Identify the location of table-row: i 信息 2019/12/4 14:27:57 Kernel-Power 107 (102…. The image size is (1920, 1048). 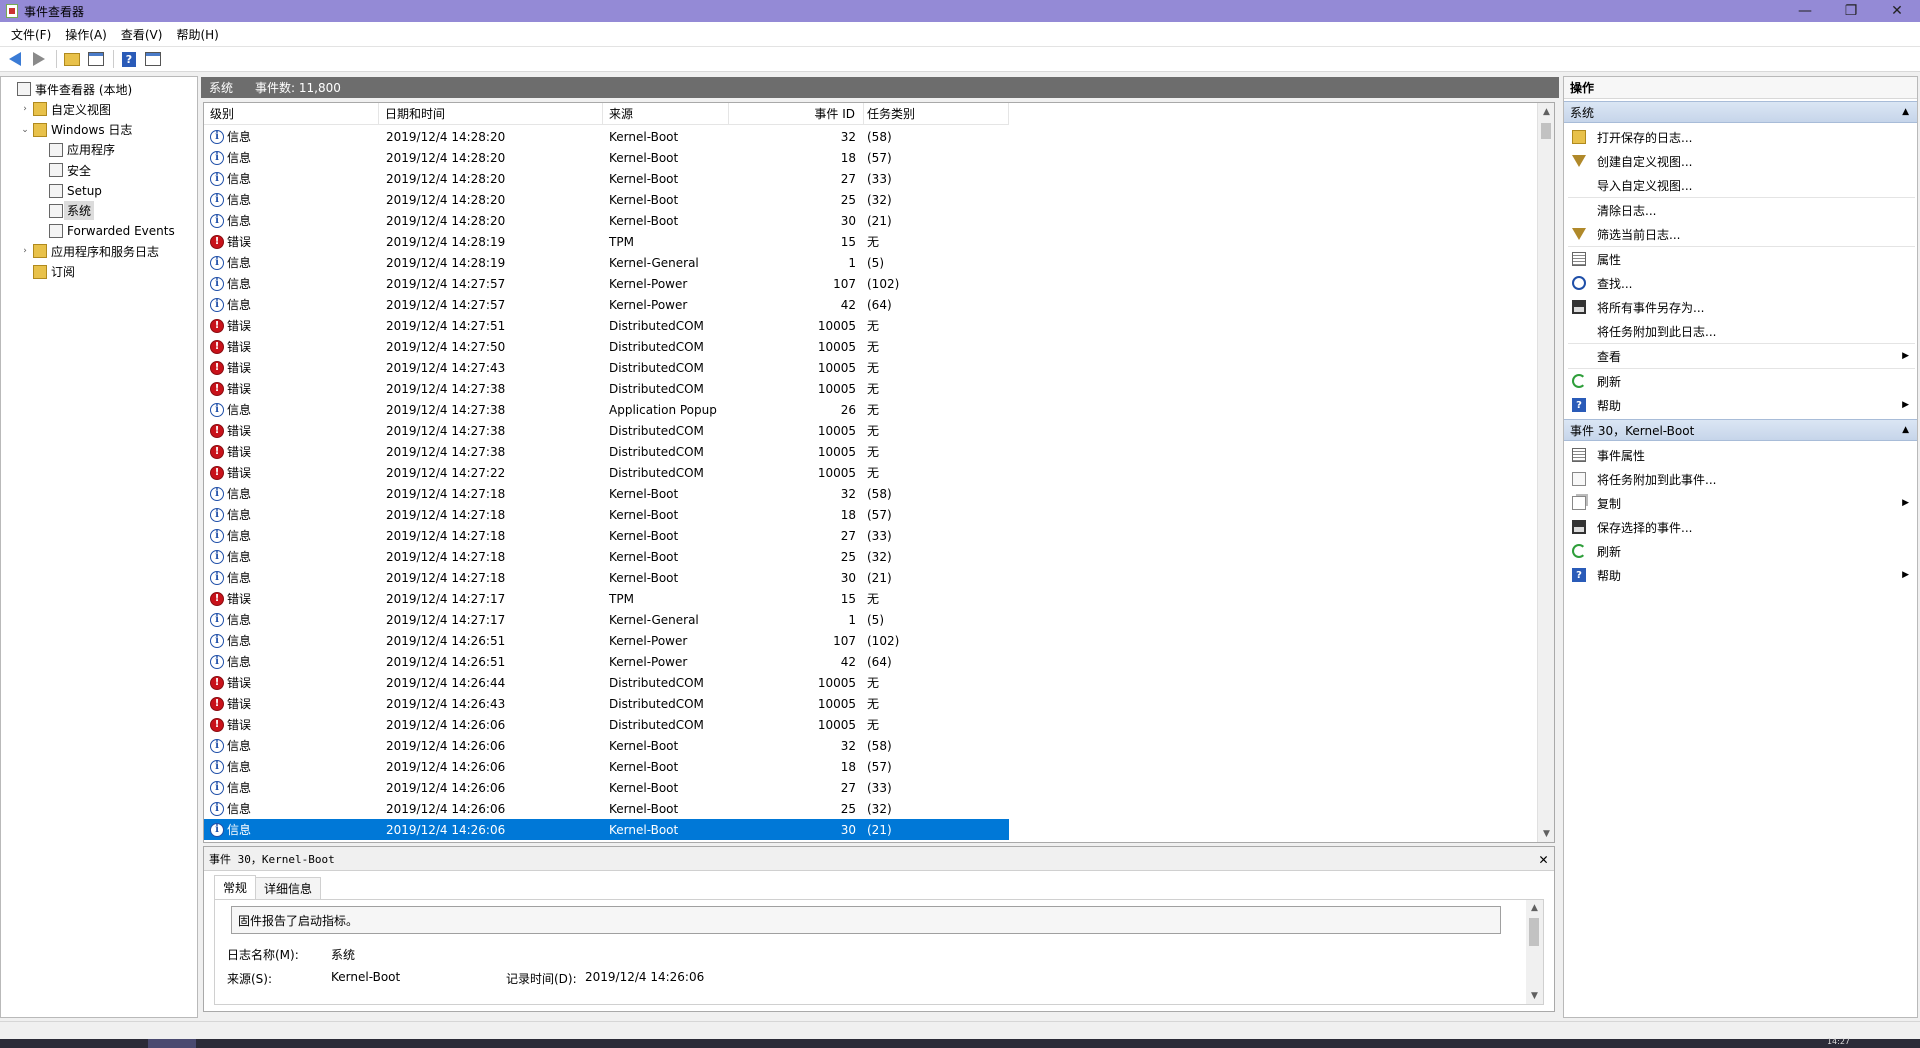
(606, 283).